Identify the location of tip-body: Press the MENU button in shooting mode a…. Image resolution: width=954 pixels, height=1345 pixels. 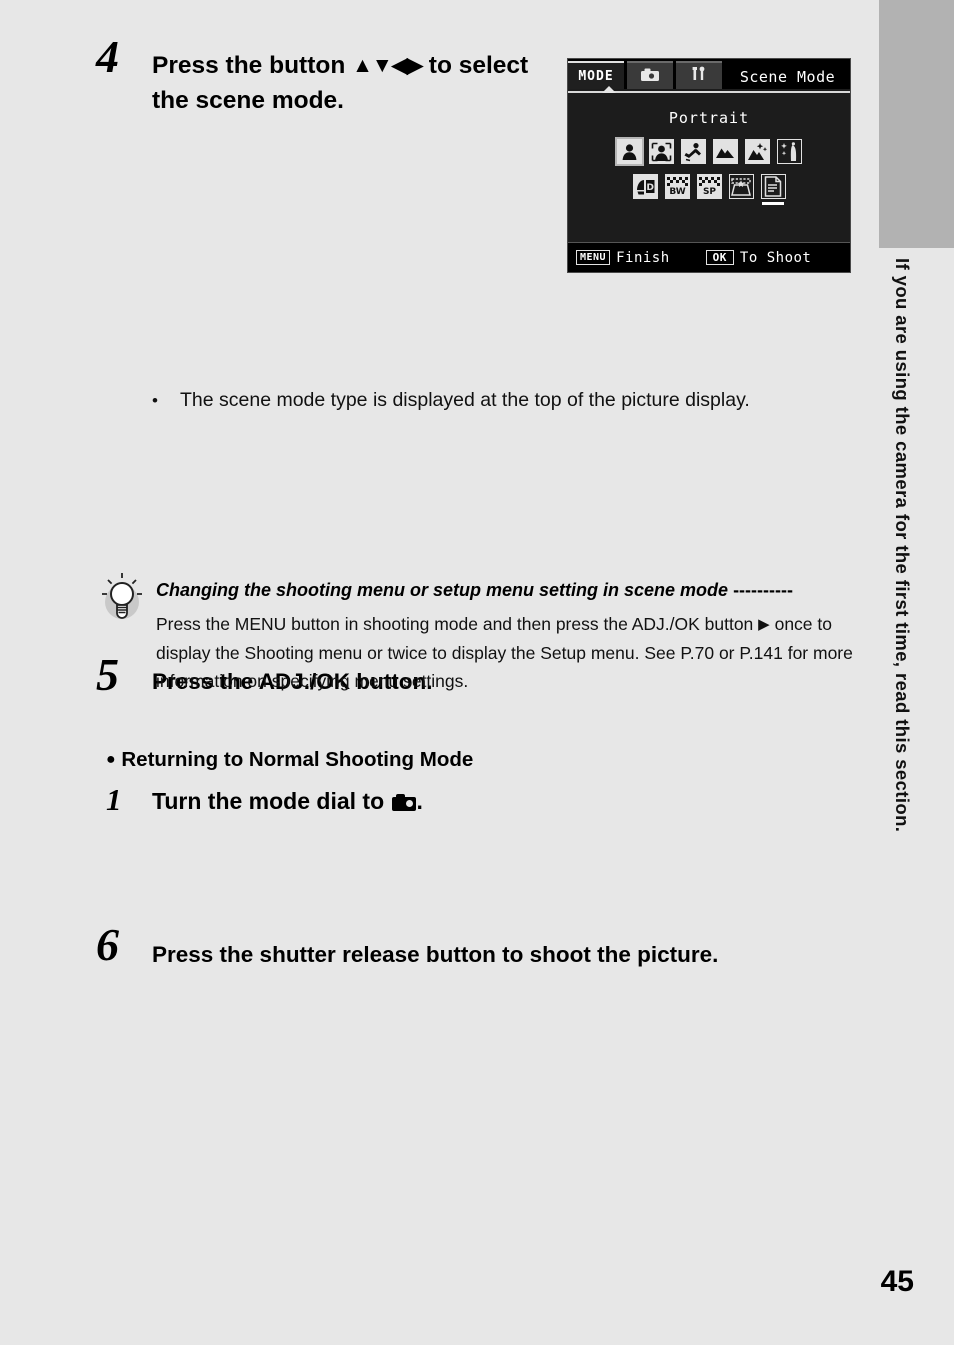
(506, 652).